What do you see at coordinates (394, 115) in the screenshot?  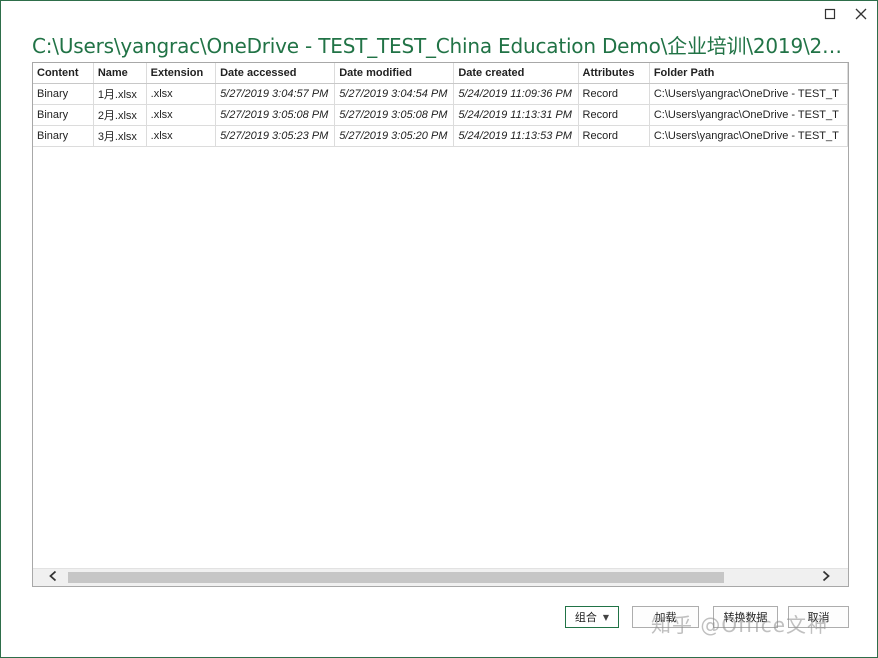 I see `cell-date-modified: 5/27/2019 3:05:08 PM` at bounding box center [394, 115].